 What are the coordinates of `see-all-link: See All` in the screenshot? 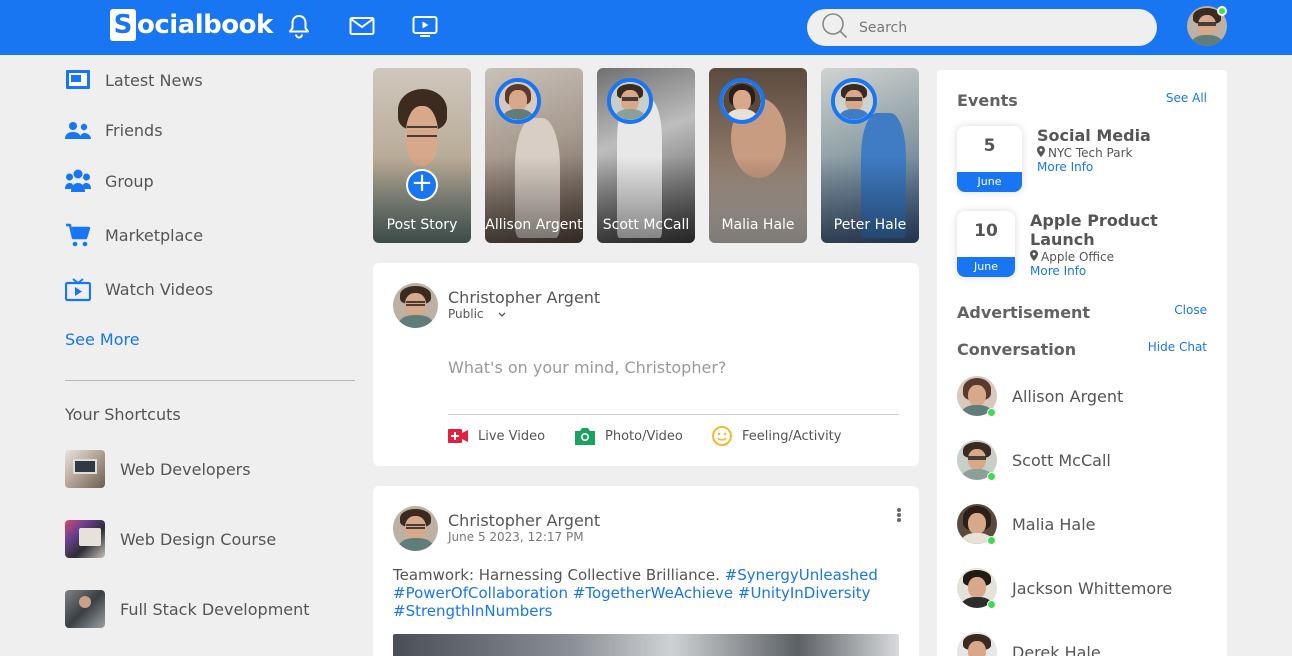 It's located at (1186, 98).